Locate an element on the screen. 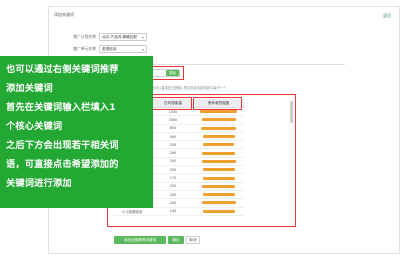 This screenshot has width=403, height=260. plan-select-value: 北京-产品词-精确匹配 is located at coordinates (119, 37).